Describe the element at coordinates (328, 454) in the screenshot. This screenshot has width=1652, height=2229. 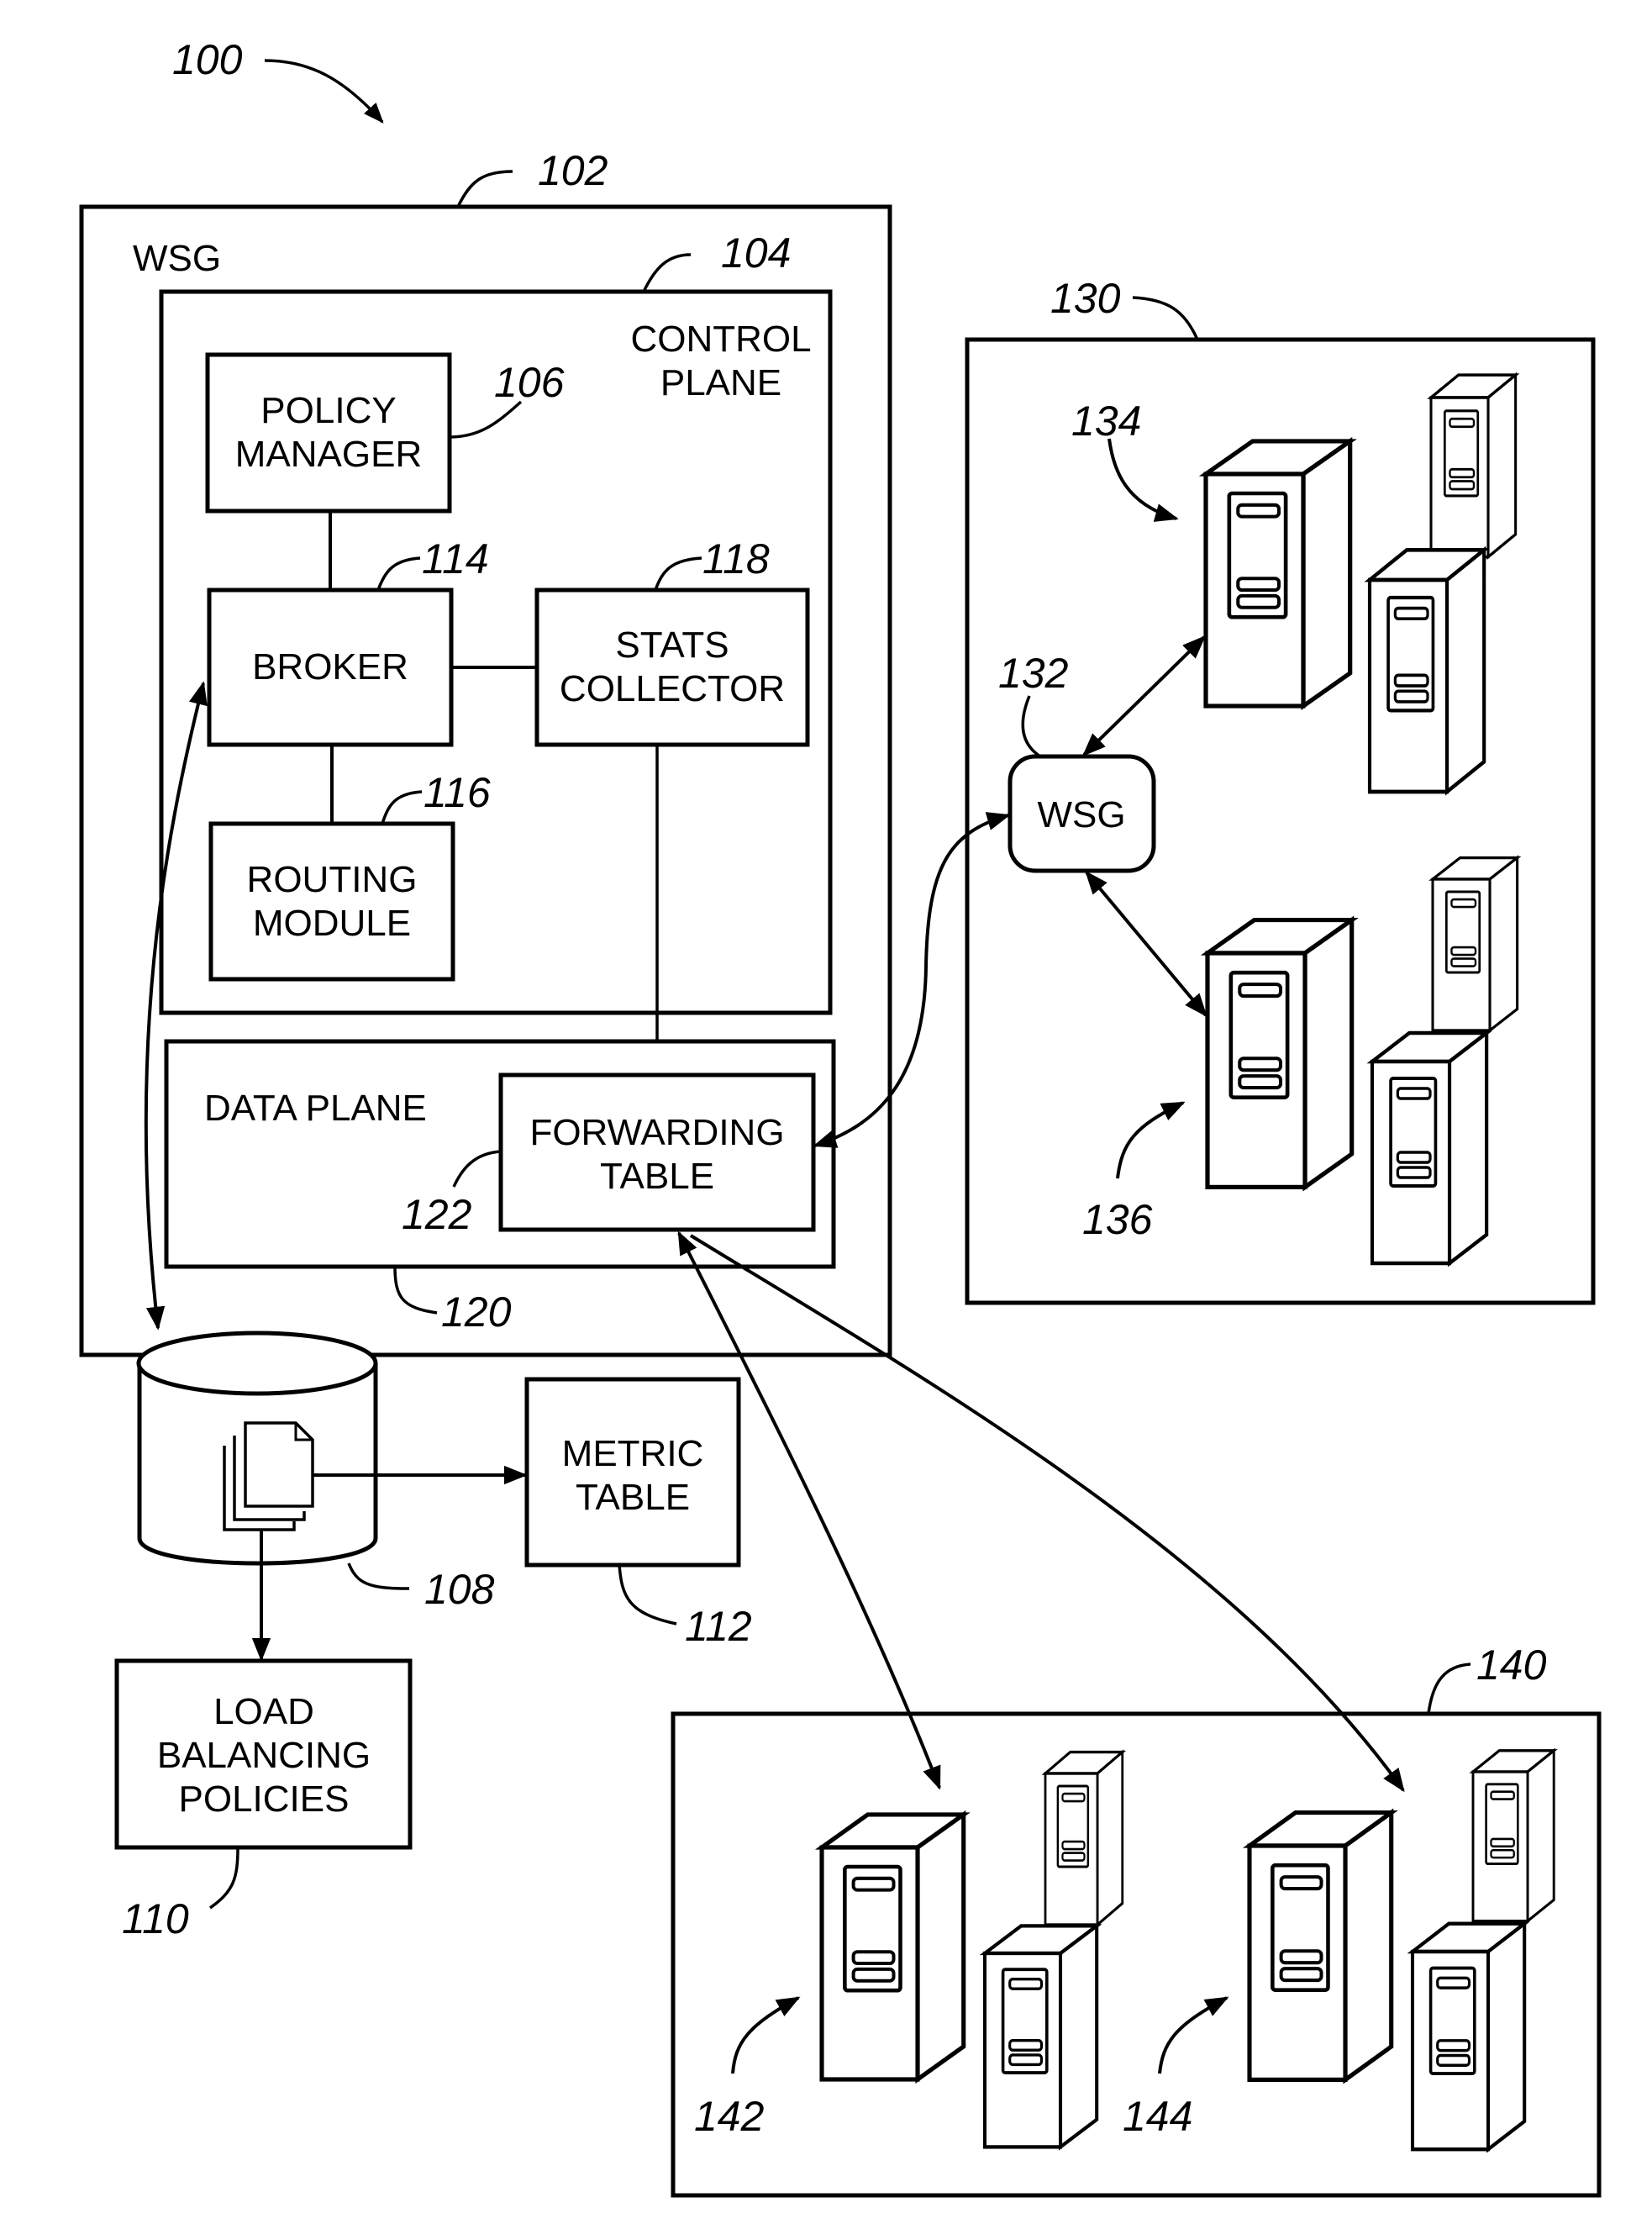
I see `policy-manager-line2: MANAGER` at that location.